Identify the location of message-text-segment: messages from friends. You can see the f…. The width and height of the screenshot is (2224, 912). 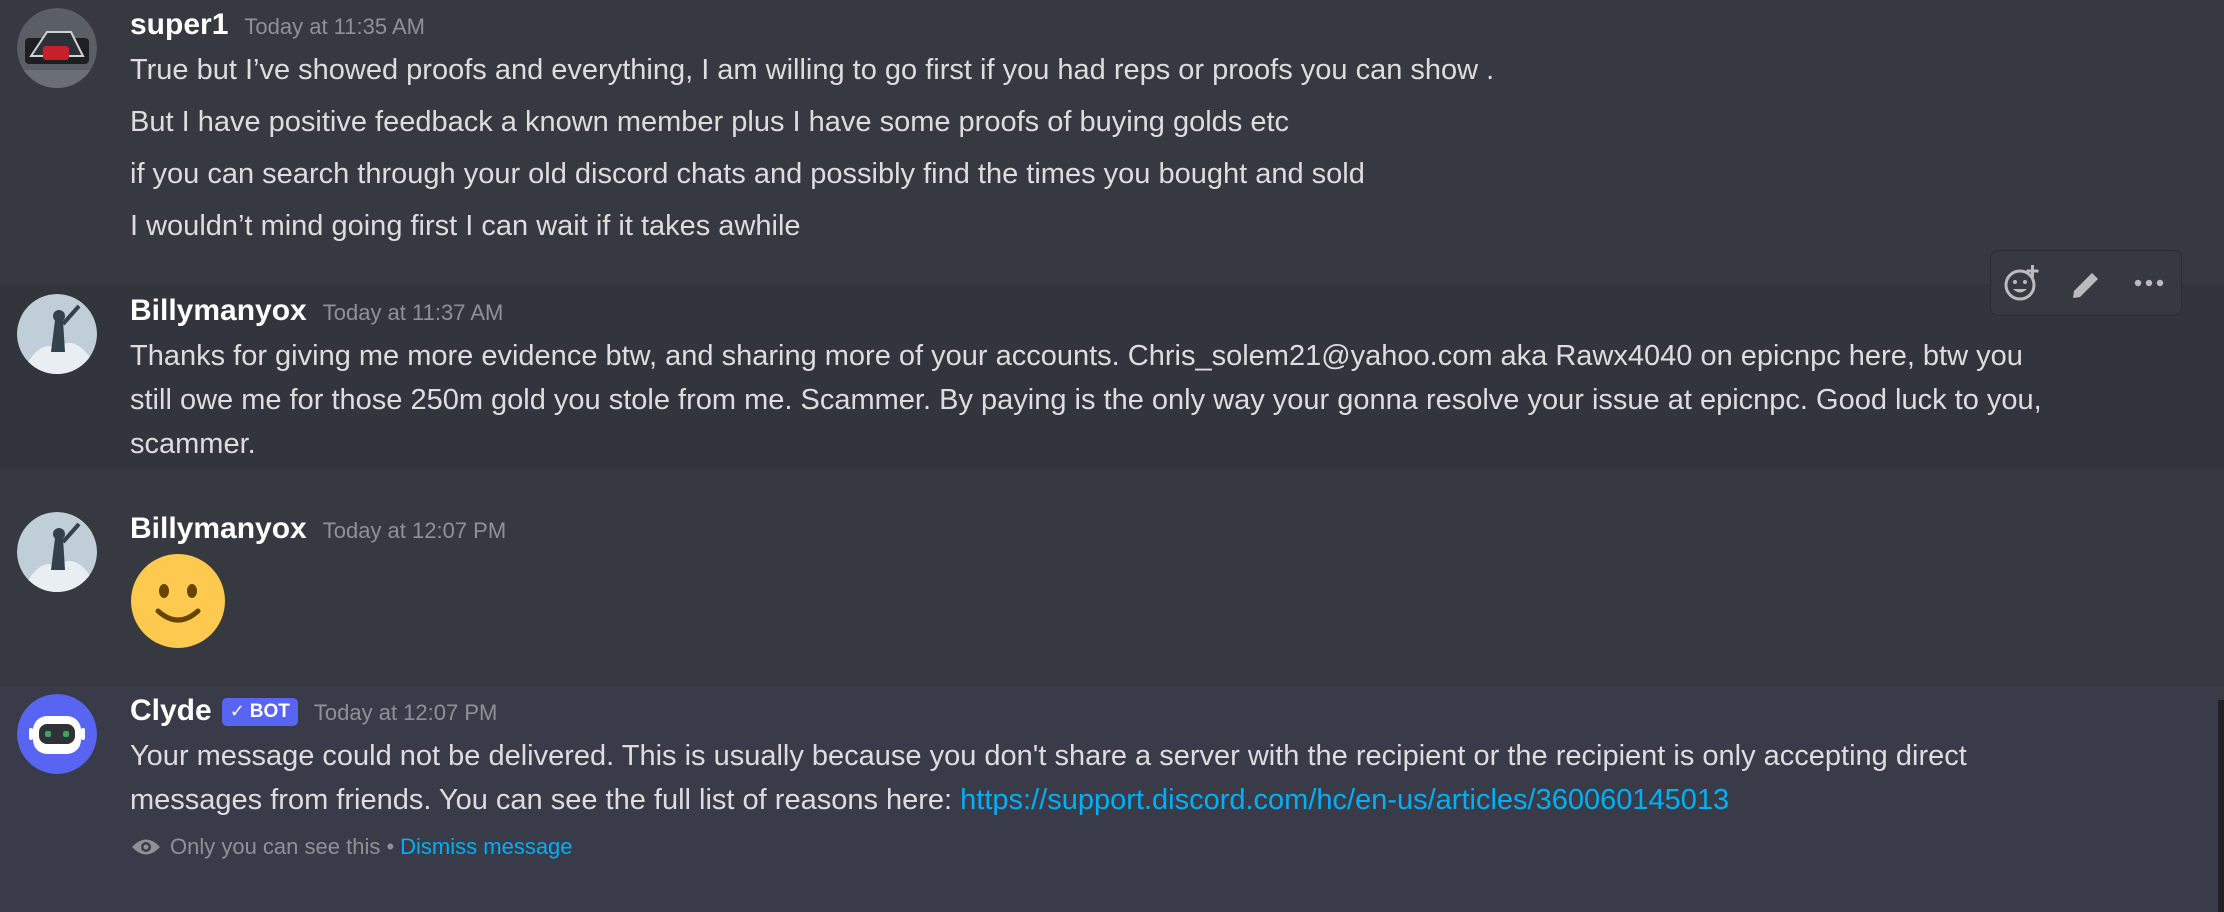
(545, 800).